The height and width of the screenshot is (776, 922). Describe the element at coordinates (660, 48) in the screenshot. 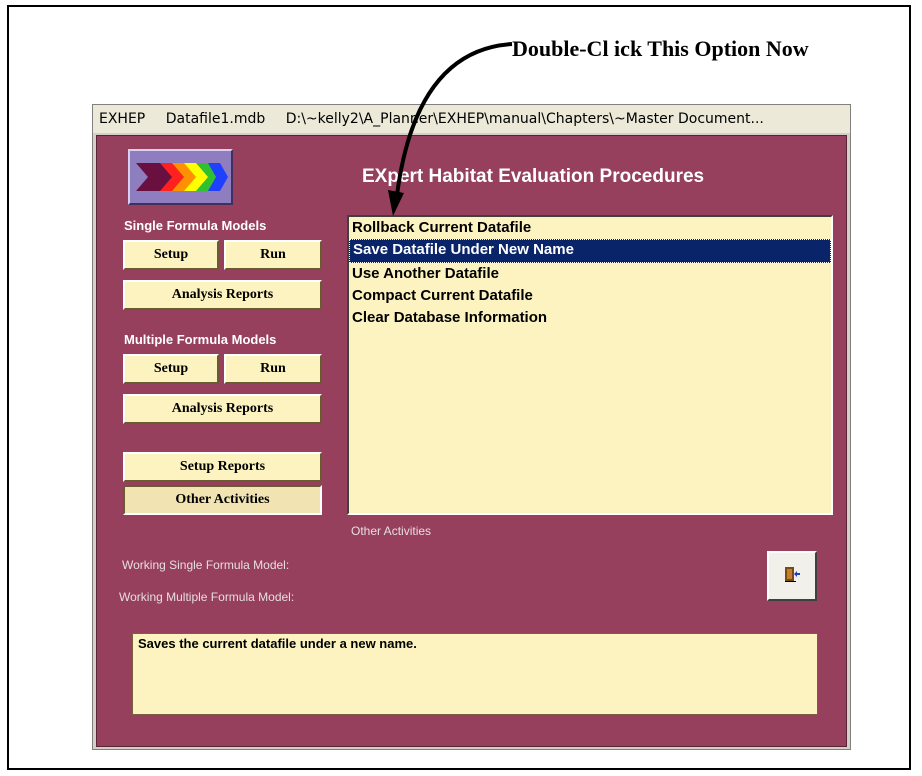

I see `annotation-text: Double-Cl ick This Option Now` at that location.